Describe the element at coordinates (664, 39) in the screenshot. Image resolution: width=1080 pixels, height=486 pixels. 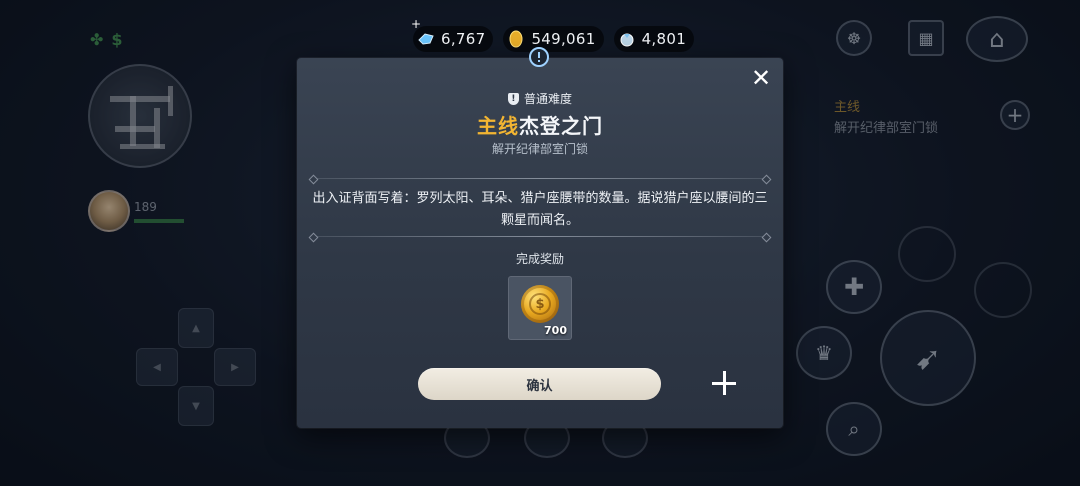
I see `currency-gem-value: 4,801` at that location.